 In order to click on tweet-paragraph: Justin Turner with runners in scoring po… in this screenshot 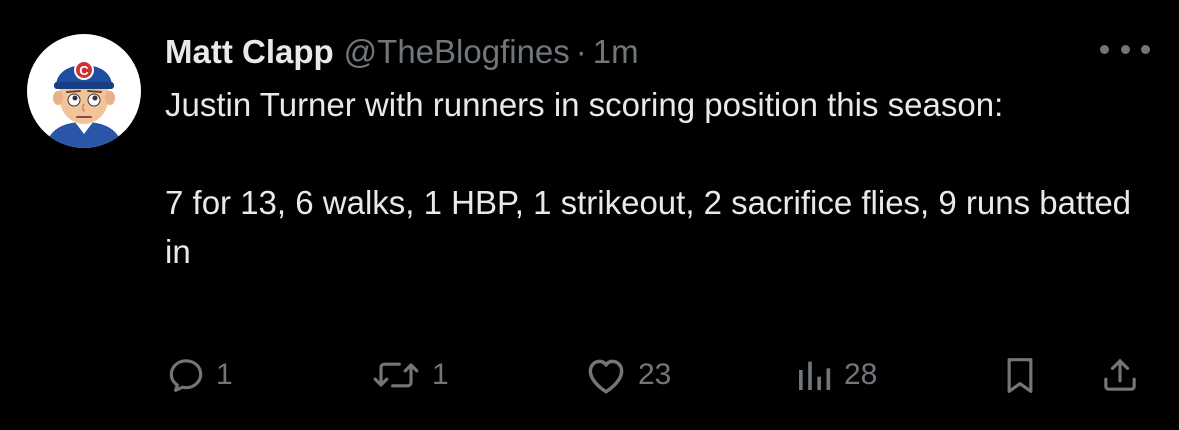, I will do `click(584, 104)`.